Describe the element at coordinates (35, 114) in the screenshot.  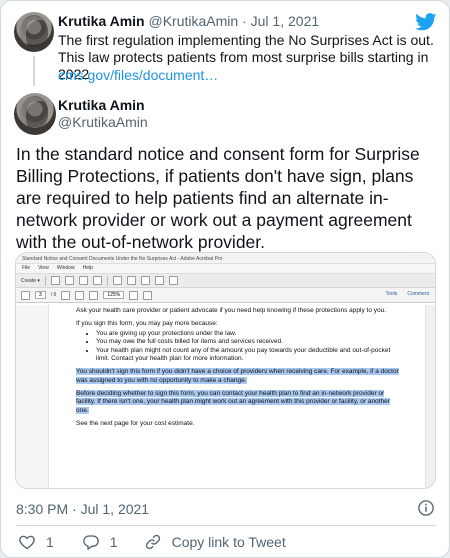
I see `author-avatar` at that location.